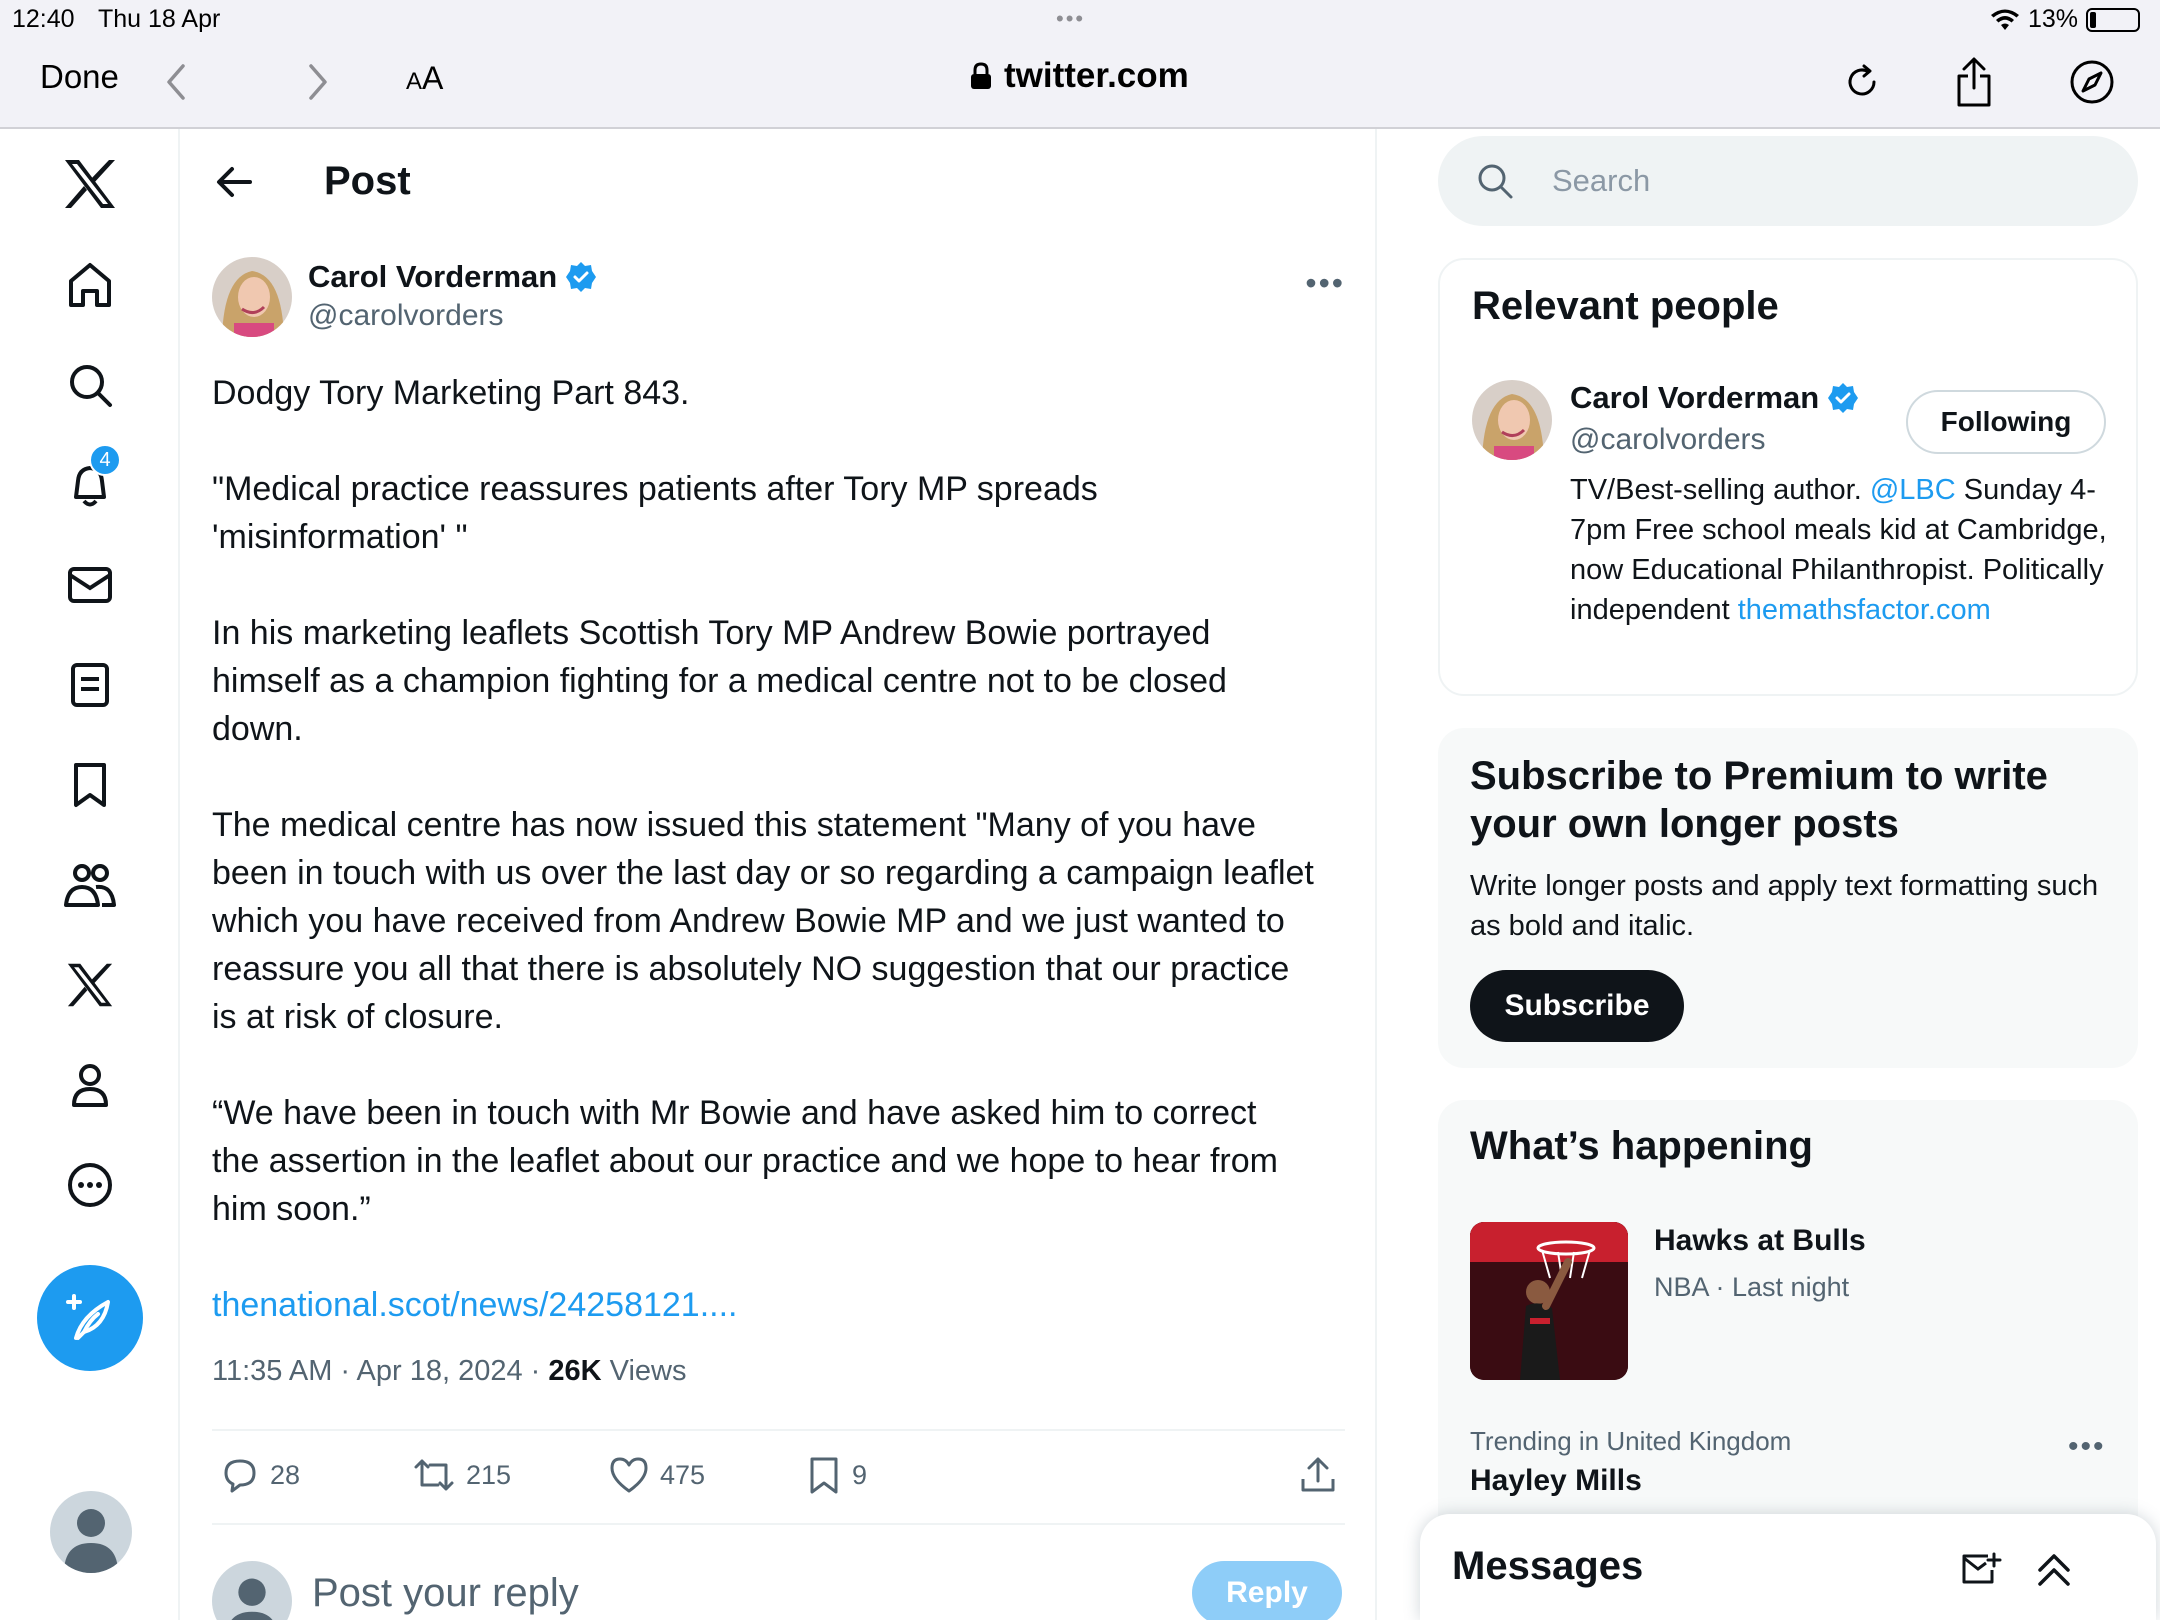  What do you see at coordinates (1549, 1301) in the screenshot?
I see `event-thumbnail` at bounding box center [1549, 1301].